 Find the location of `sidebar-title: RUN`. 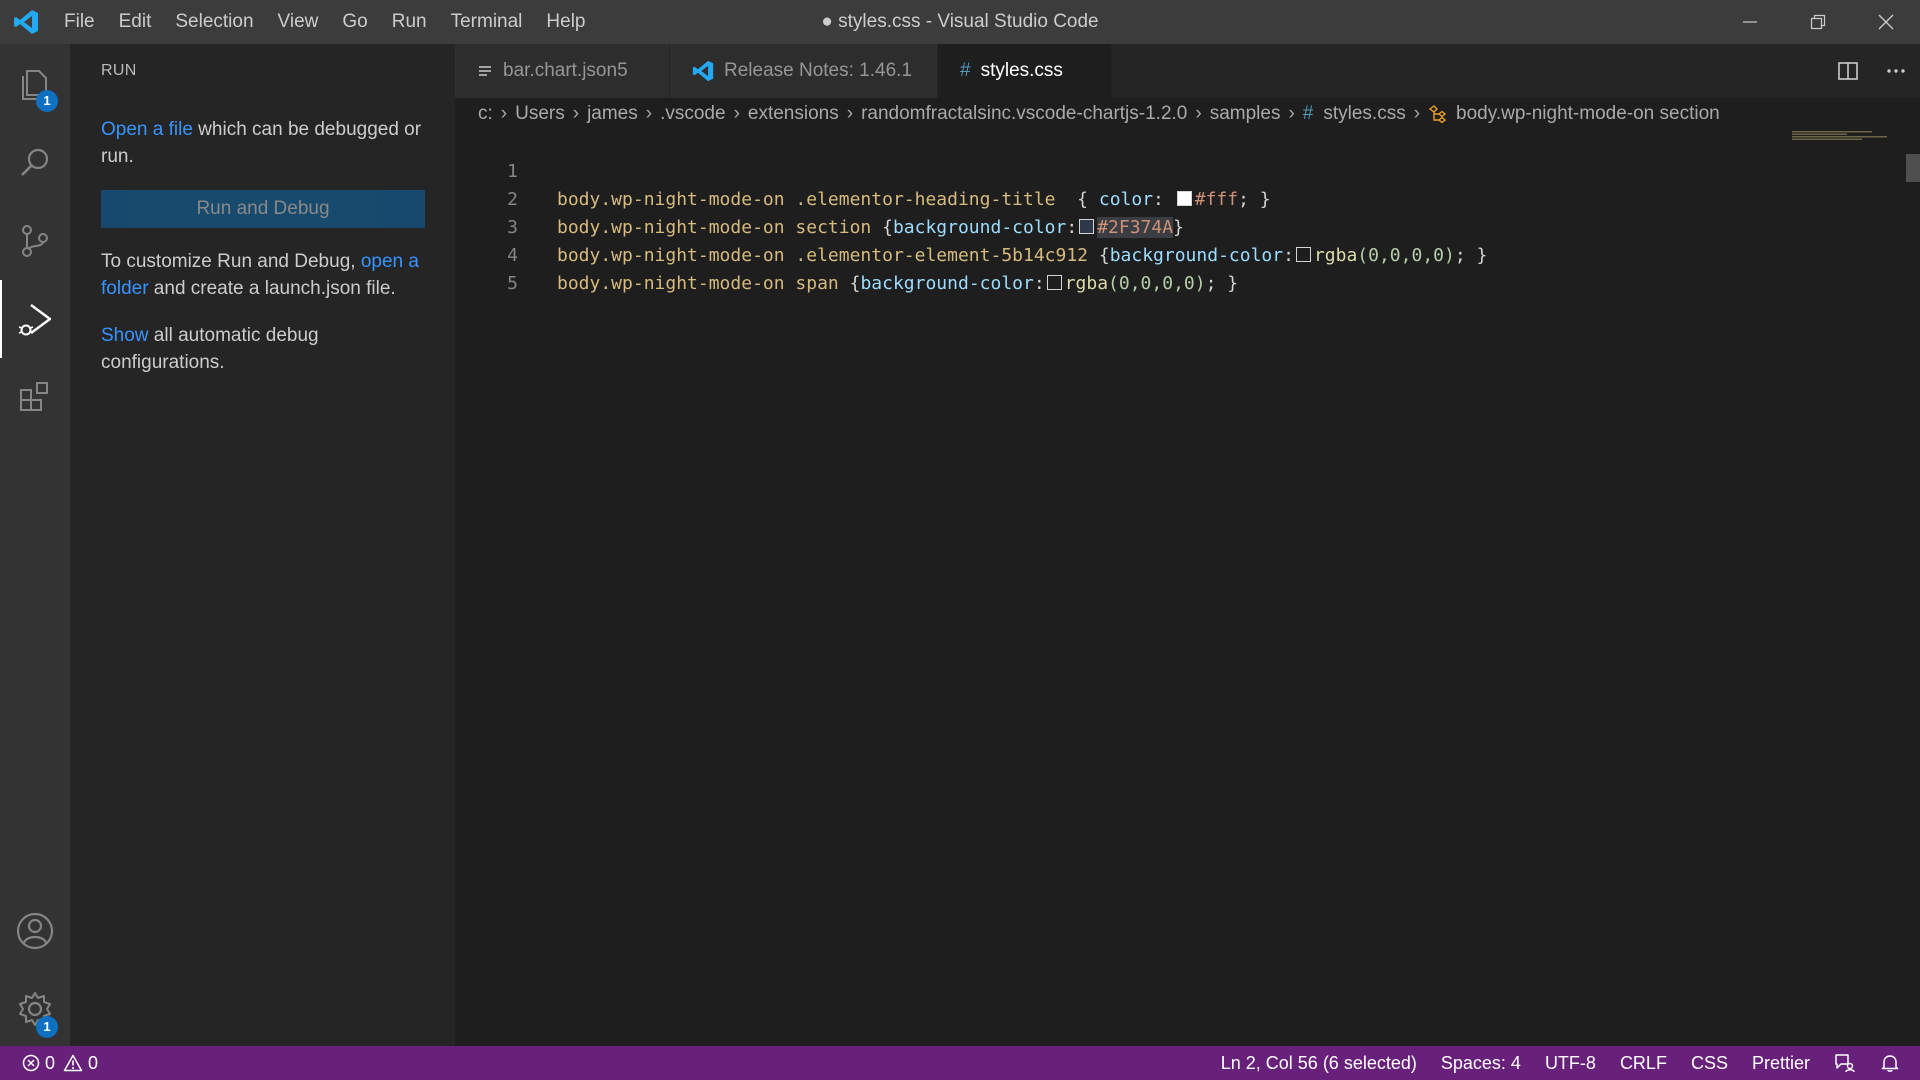

sidebar-title: RUN is located at coordinates (119, 70).